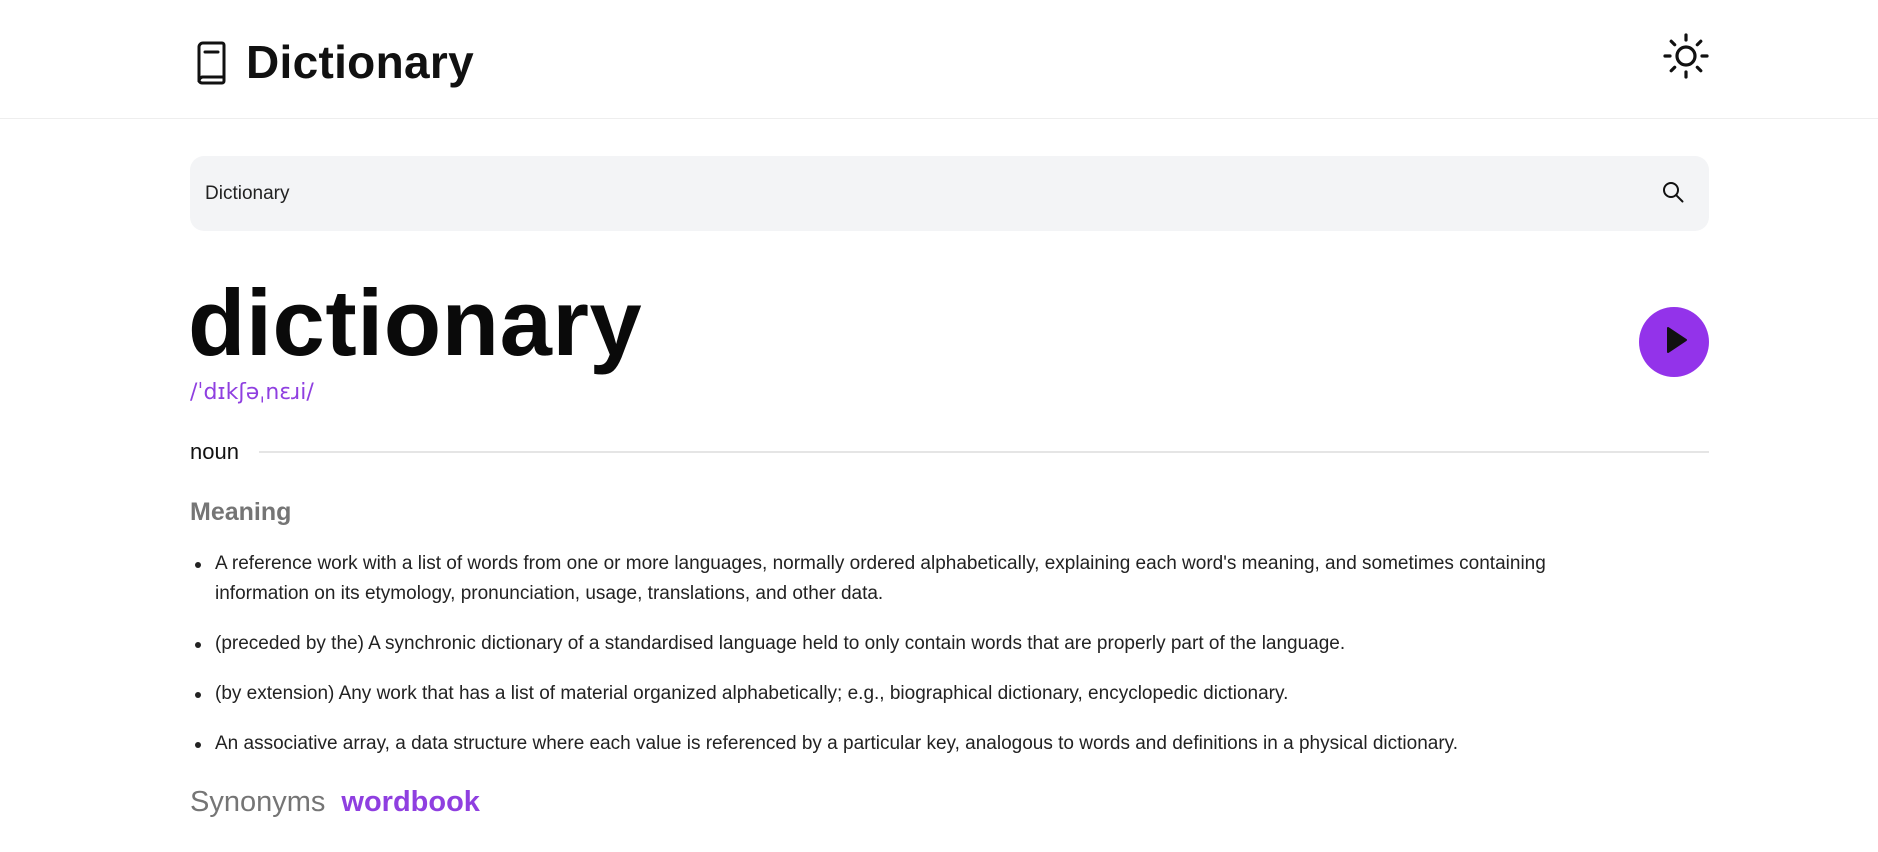 The height and width of the screenshot is (852, 1878). I want to click on search-button, so click(1673, 194).